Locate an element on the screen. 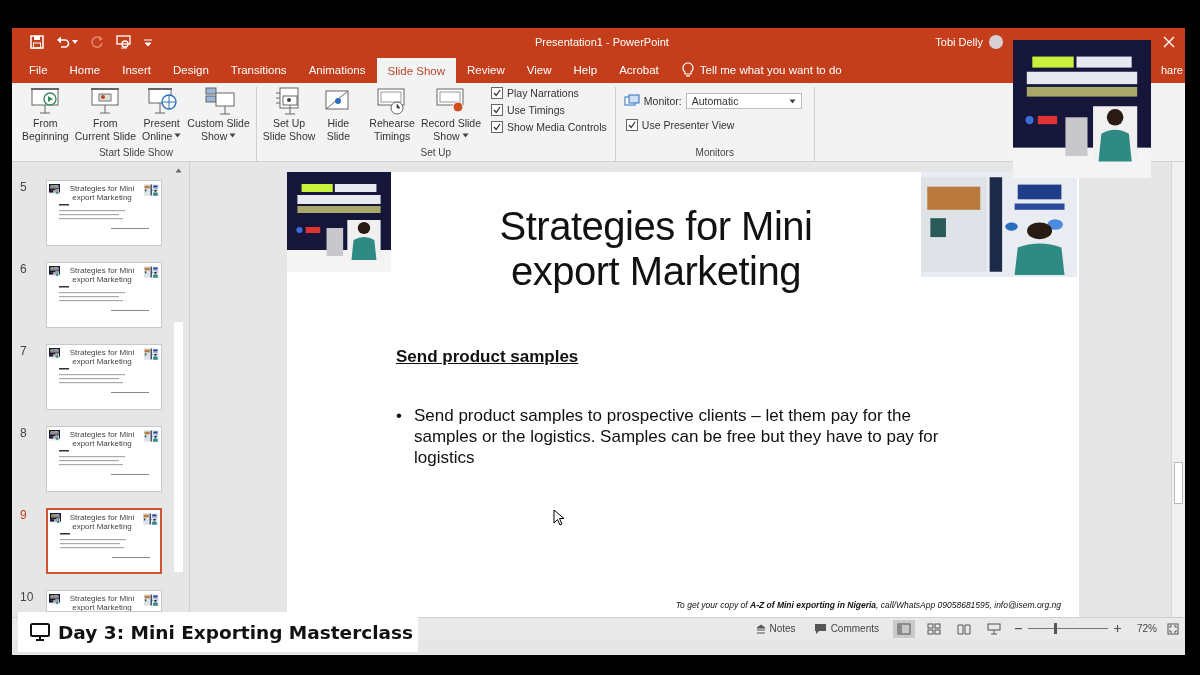 This screenshot has width=1200, height=675. group-label: Monitors is located at coordinates (714, 152).